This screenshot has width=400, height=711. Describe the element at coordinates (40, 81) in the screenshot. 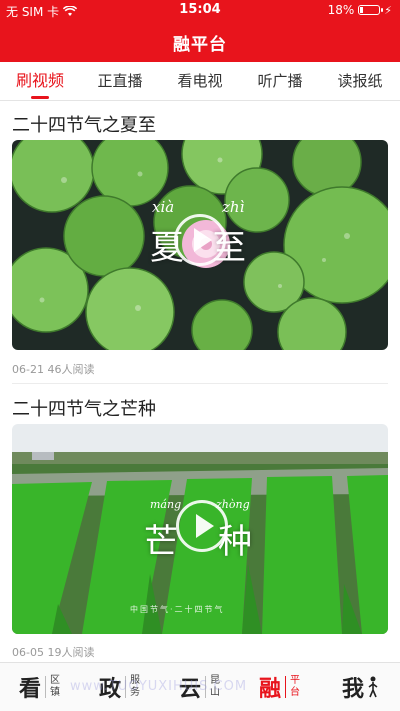

I see `tab-short-video: 刷视频` at that location.